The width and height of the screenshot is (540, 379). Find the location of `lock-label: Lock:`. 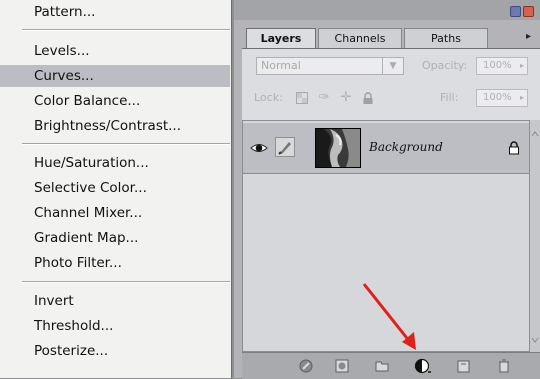

lock-label: Lock: is located at coordinates (268, 97).